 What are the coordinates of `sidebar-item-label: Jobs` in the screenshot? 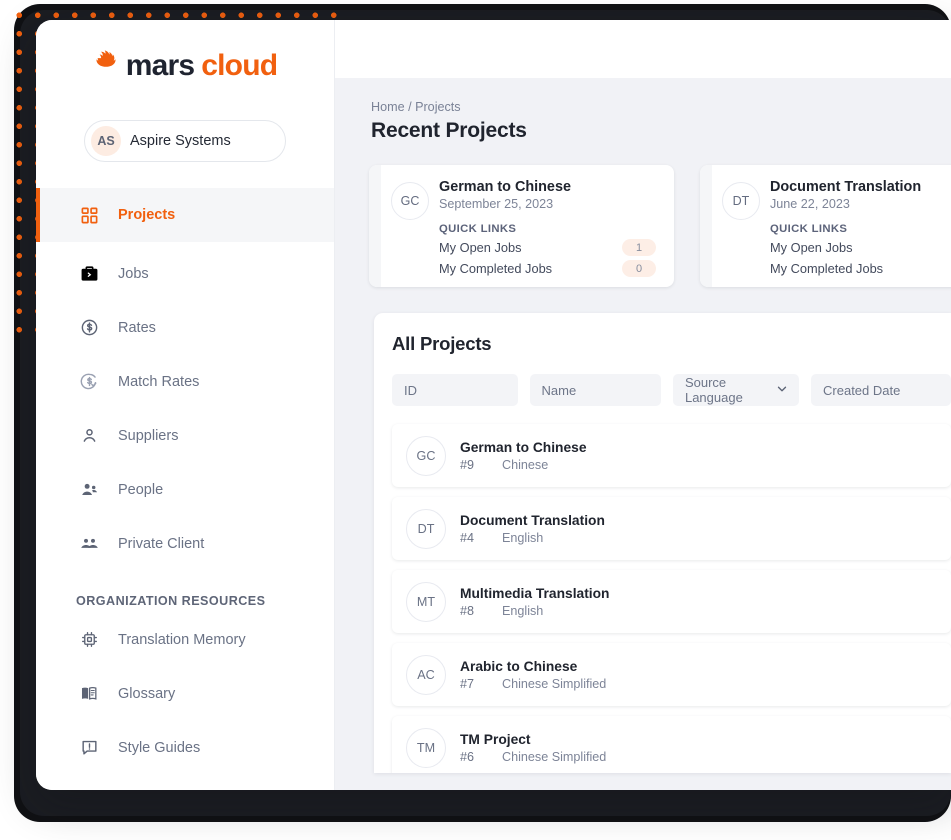 It's located at (133, 273).